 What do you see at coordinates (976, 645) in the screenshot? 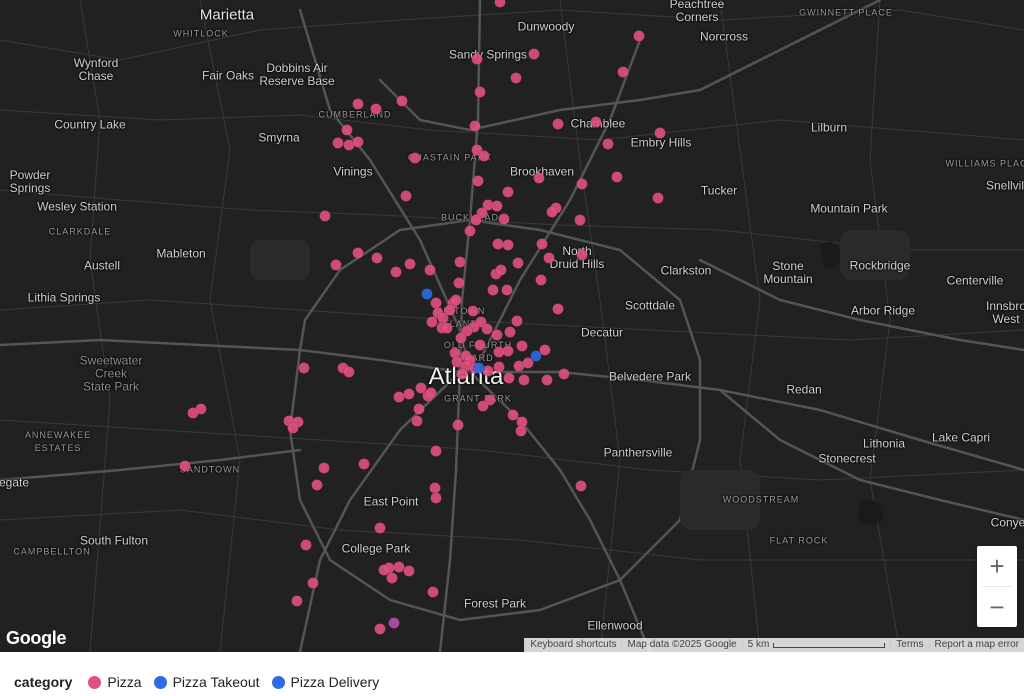
I see `report-map-error-link: Report a map error` at bounding box center [976, 645].